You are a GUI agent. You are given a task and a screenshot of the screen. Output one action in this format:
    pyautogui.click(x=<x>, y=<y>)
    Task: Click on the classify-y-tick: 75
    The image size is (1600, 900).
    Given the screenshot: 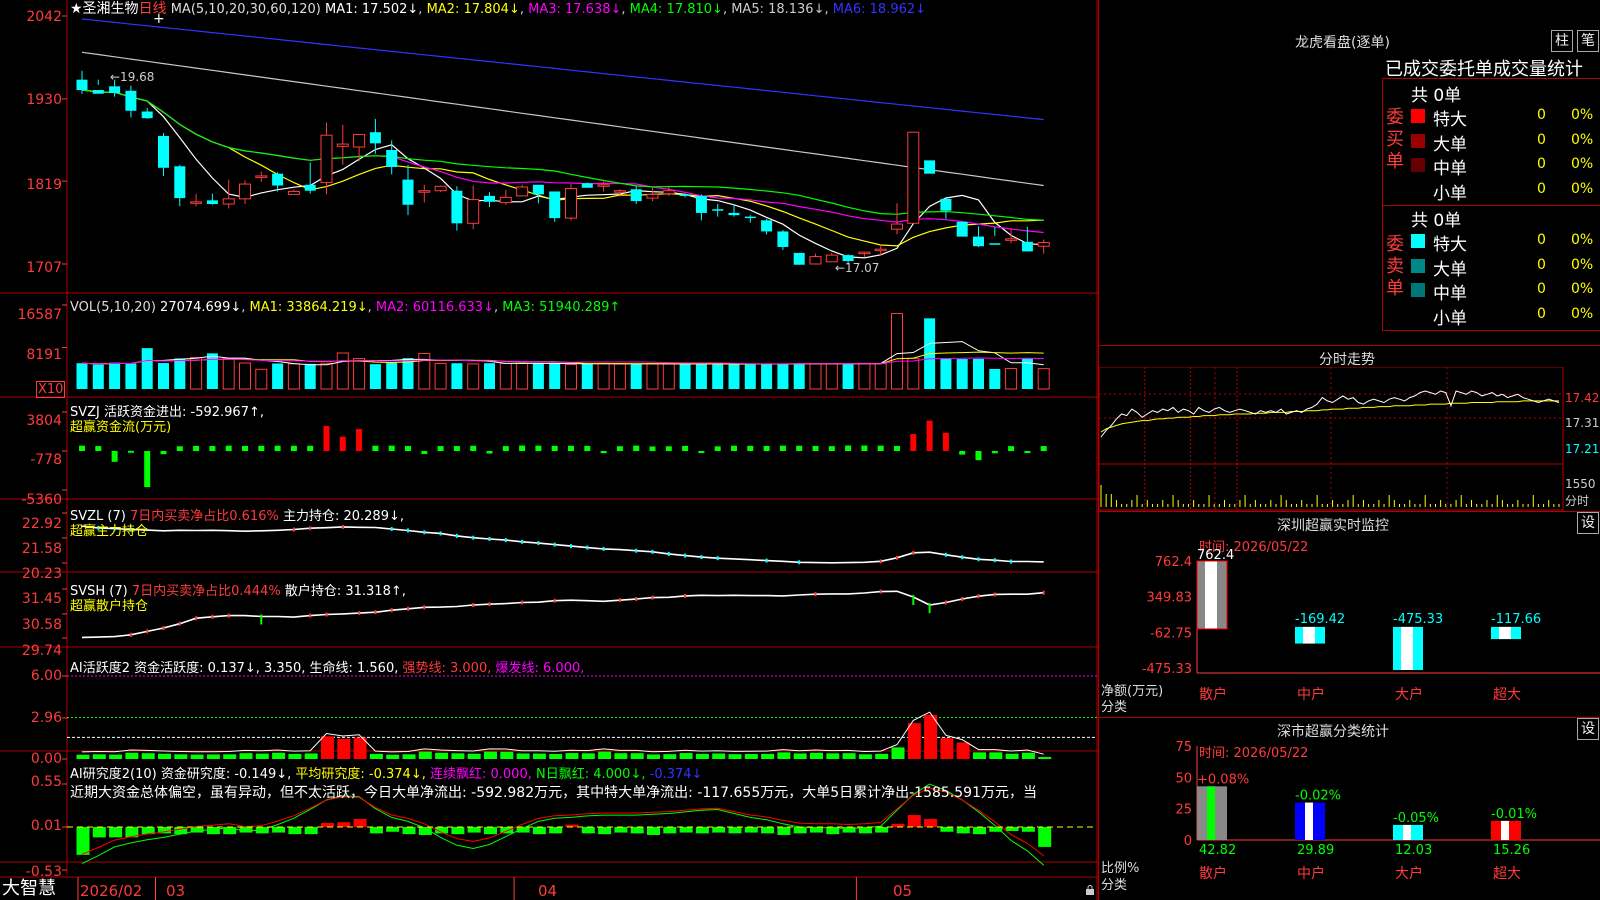 What is the action you would take?
    pyautogui.click(x=1183, y=747)
    